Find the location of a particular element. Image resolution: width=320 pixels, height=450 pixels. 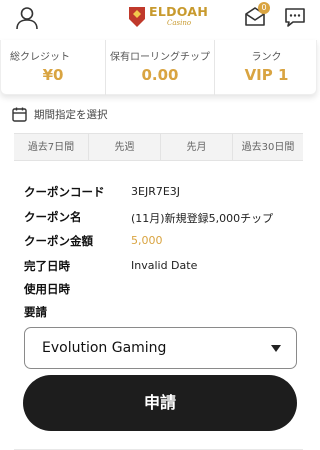

stat-total-credit: 総クレジット ¥0 is located at coordinates (53, 67).